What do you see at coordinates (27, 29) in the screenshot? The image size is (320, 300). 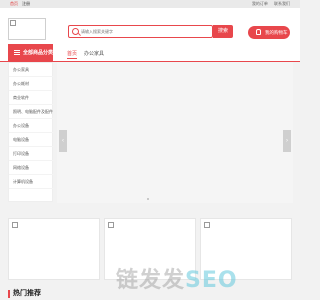 I see `site-logo` at bounding box center [27, 29].